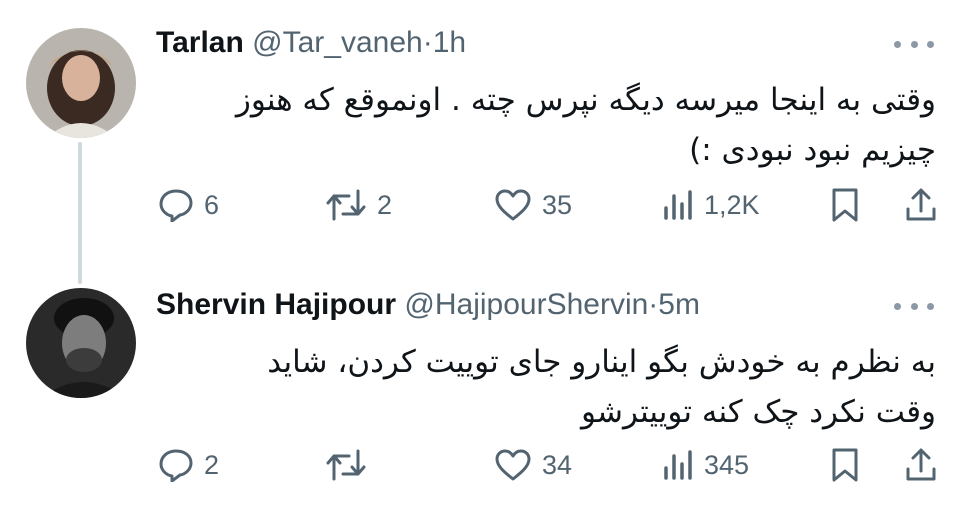  I want to click on tweet-header: Tarlan @Tar_vaneh·1h, so click(311, 43).